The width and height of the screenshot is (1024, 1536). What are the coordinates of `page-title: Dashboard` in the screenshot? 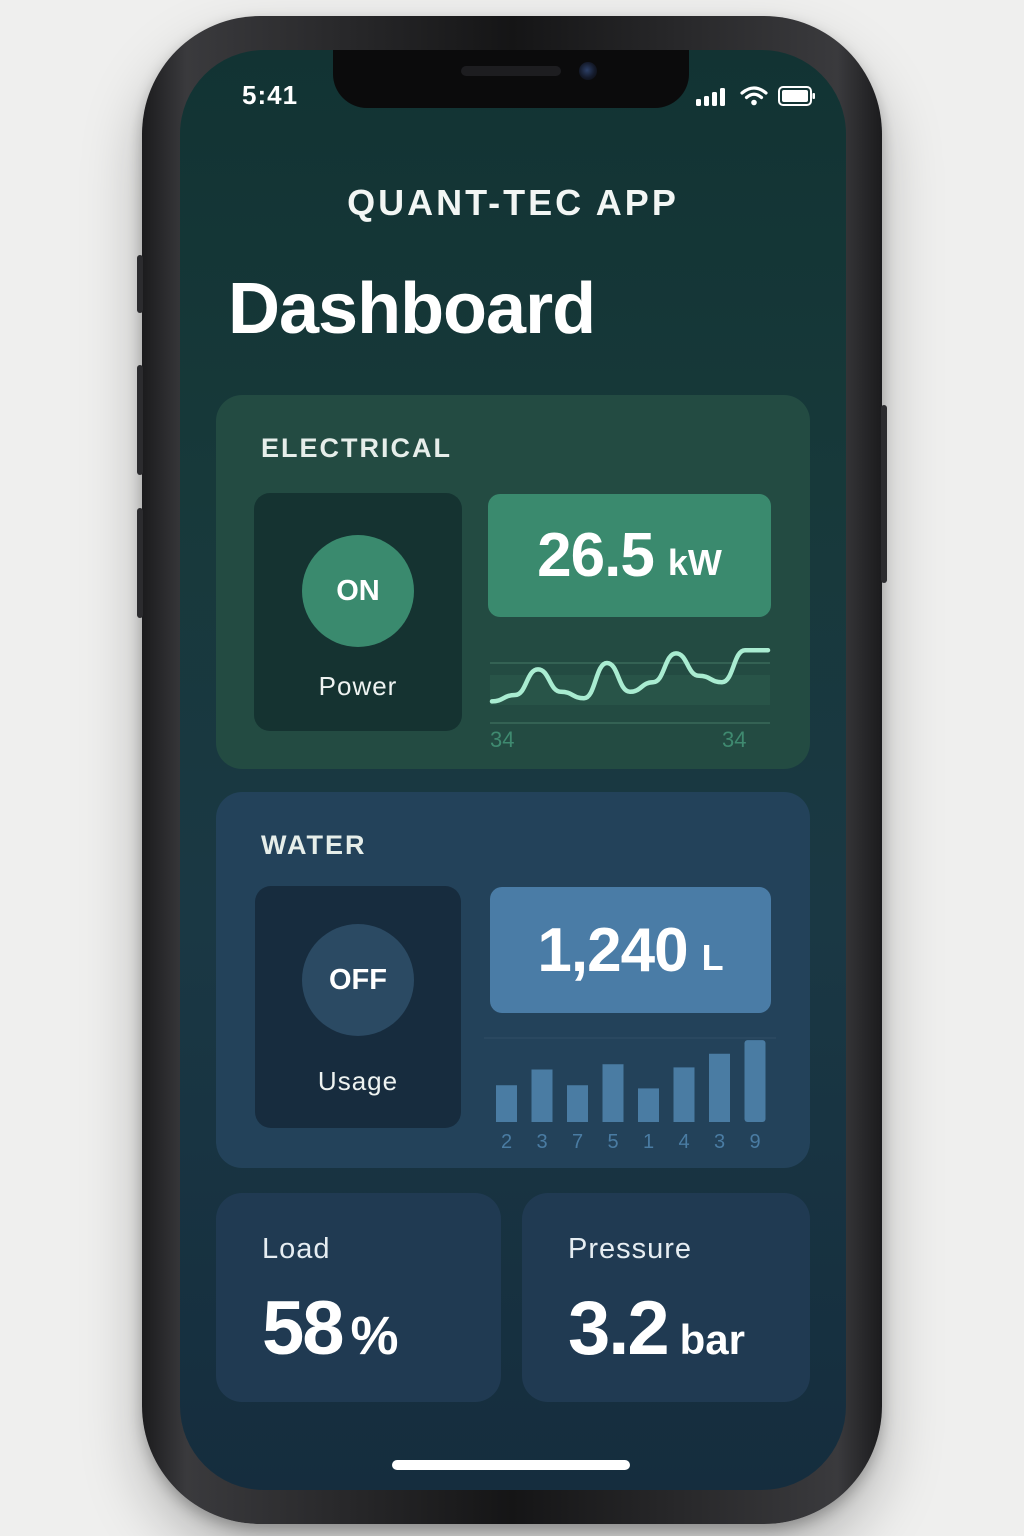 It's located at (412, 309).